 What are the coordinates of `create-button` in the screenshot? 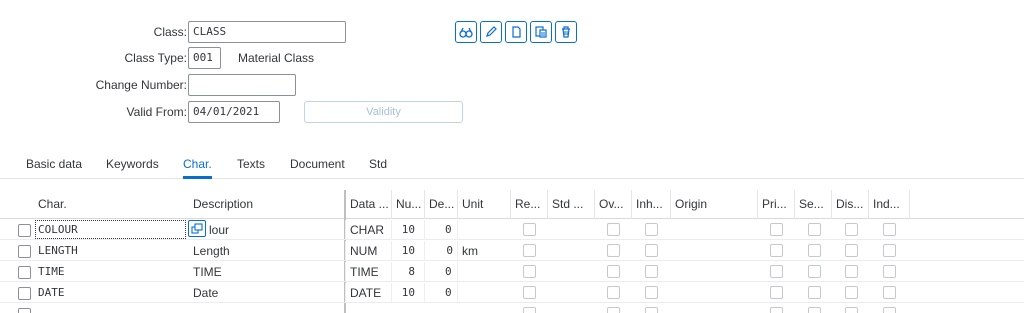 It's located at (516, 32).